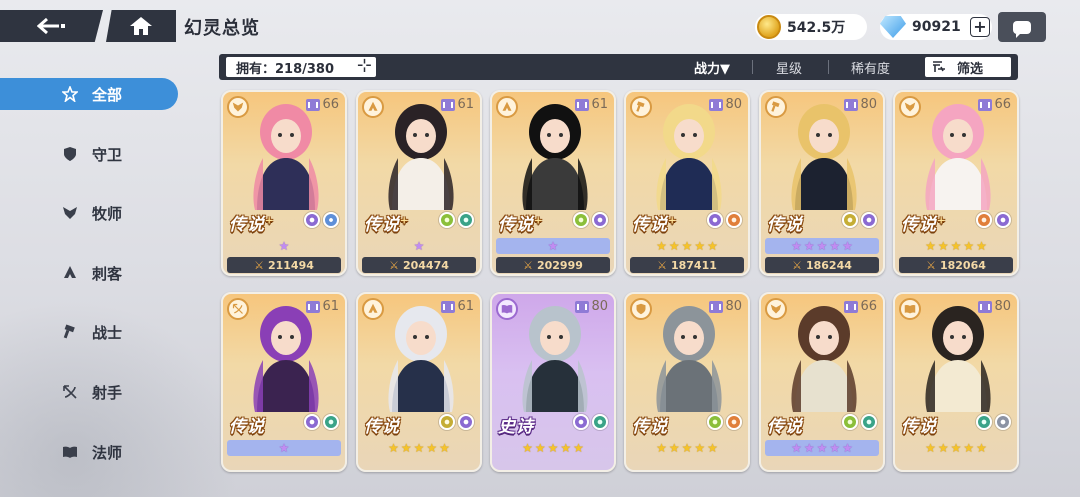 The width and height of the screenshot is (1080, 497). Describe the element at coordinates (89, 213) in the screenshot. I see `sidebar-item-2: 牧师` at that location.